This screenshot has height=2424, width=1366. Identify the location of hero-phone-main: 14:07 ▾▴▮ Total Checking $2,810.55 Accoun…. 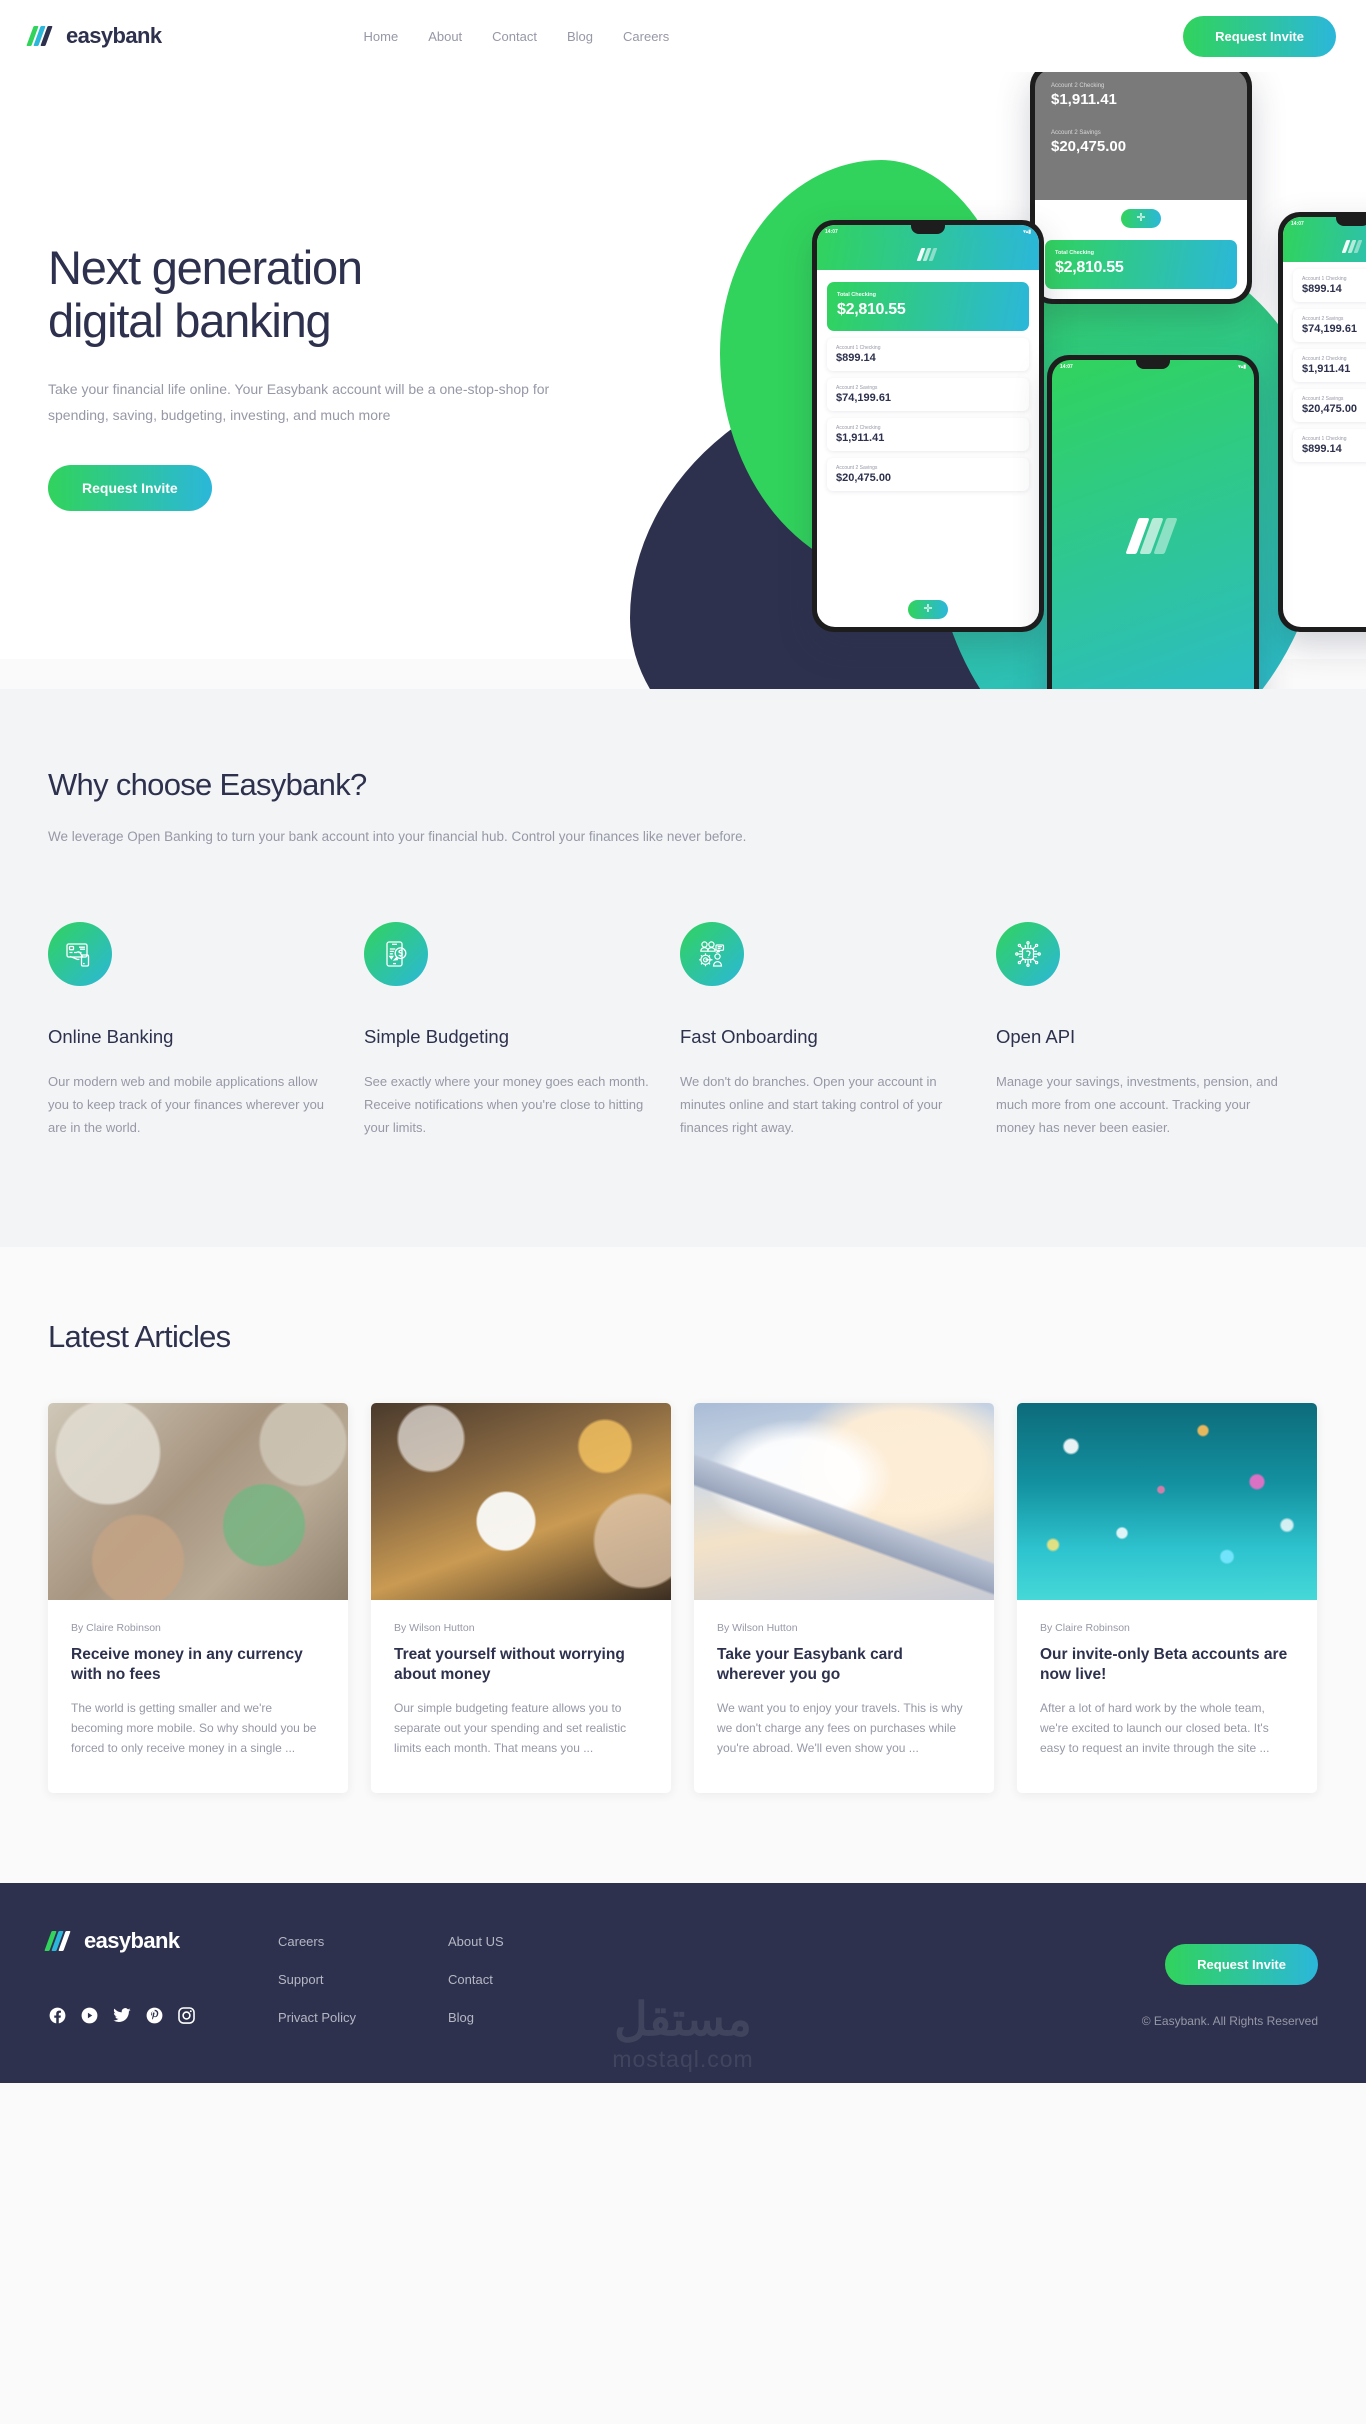
(928, 426).